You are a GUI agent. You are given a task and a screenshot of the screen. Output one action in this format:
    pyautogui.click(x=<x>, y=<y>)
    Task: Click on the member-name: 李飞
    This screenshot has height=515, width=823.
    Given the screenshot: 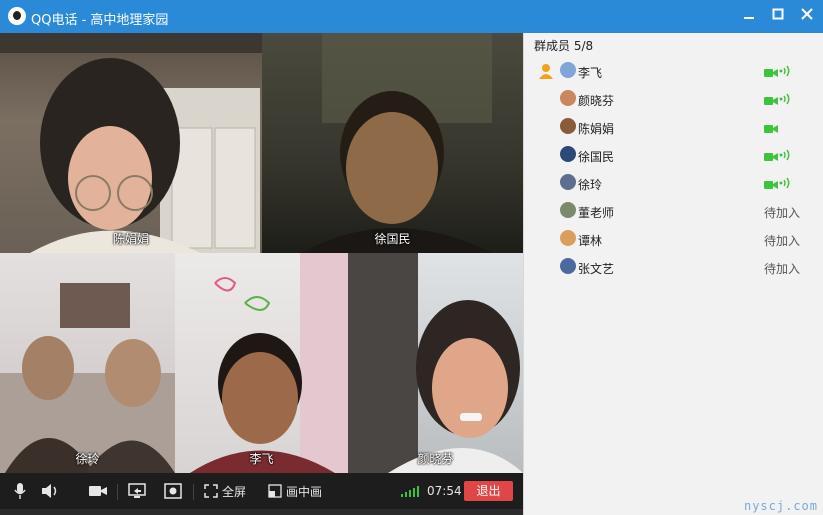 What is the action you would take?
    pyautogui.click(x=590, y=73)
    